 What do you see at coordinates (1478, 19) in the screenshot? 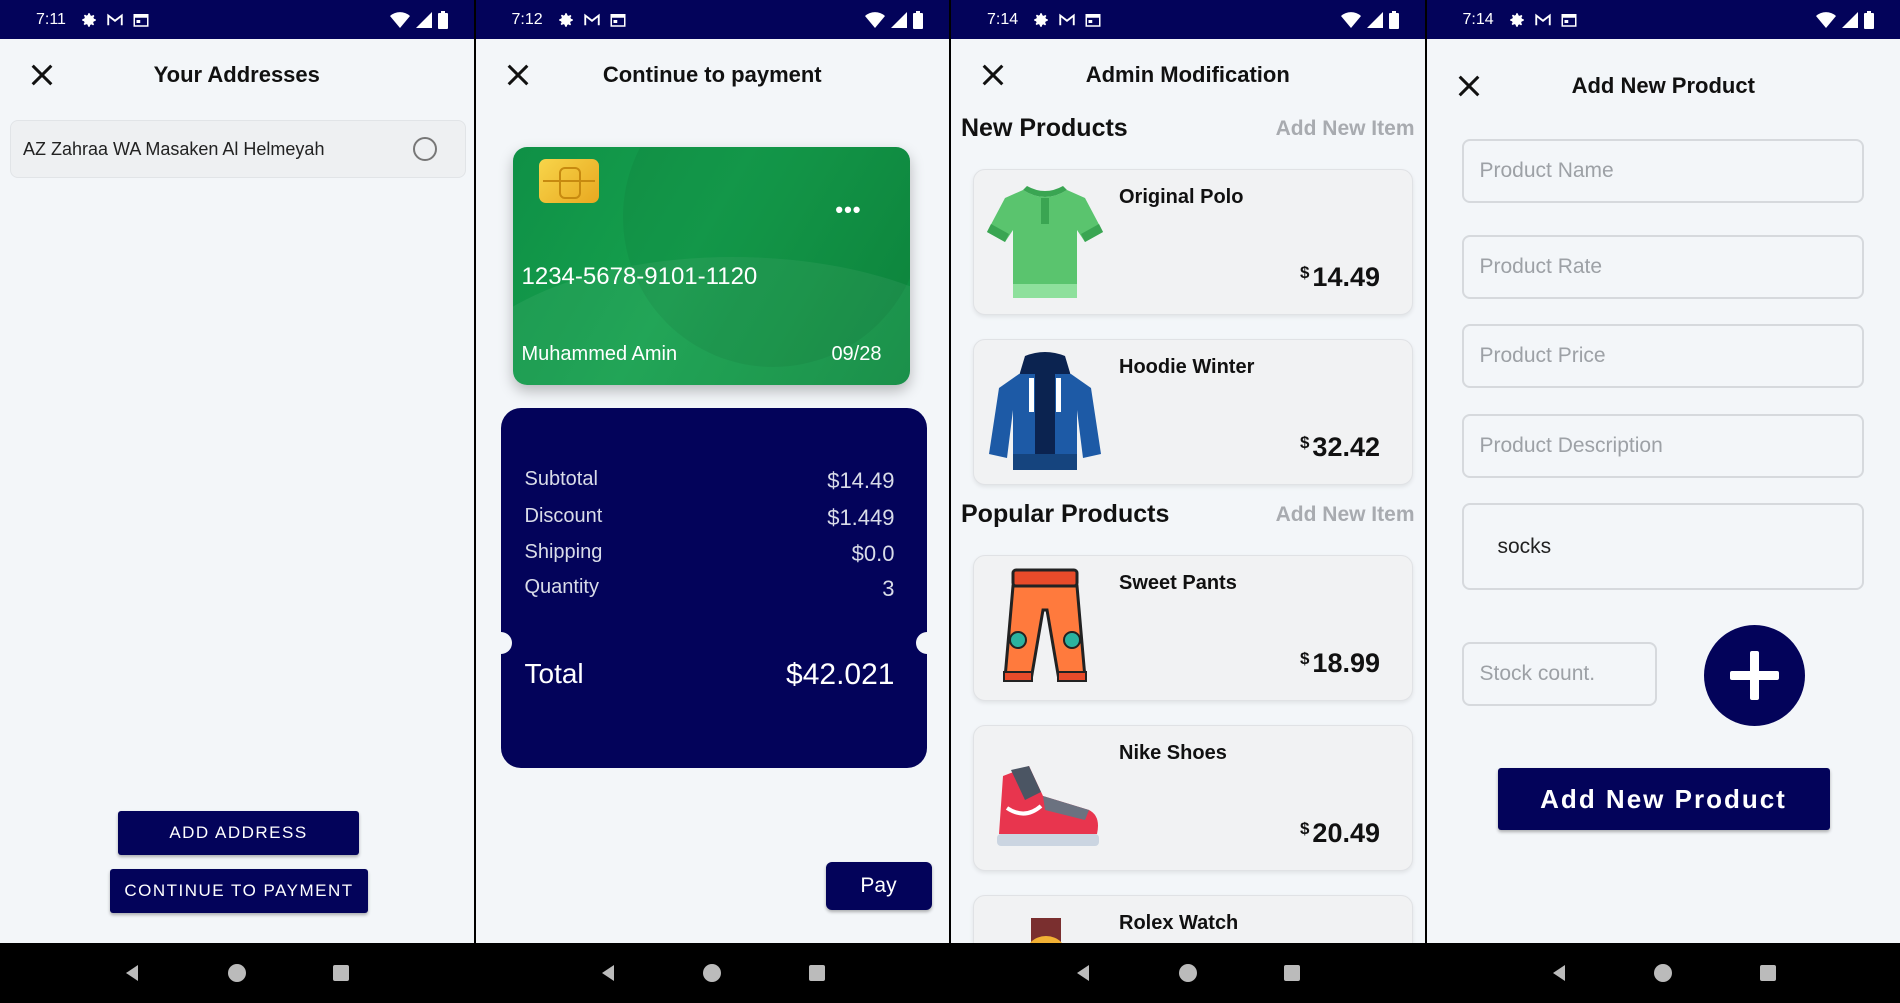
I see `status-time: 7:14` at bounding box center [1478, 19].